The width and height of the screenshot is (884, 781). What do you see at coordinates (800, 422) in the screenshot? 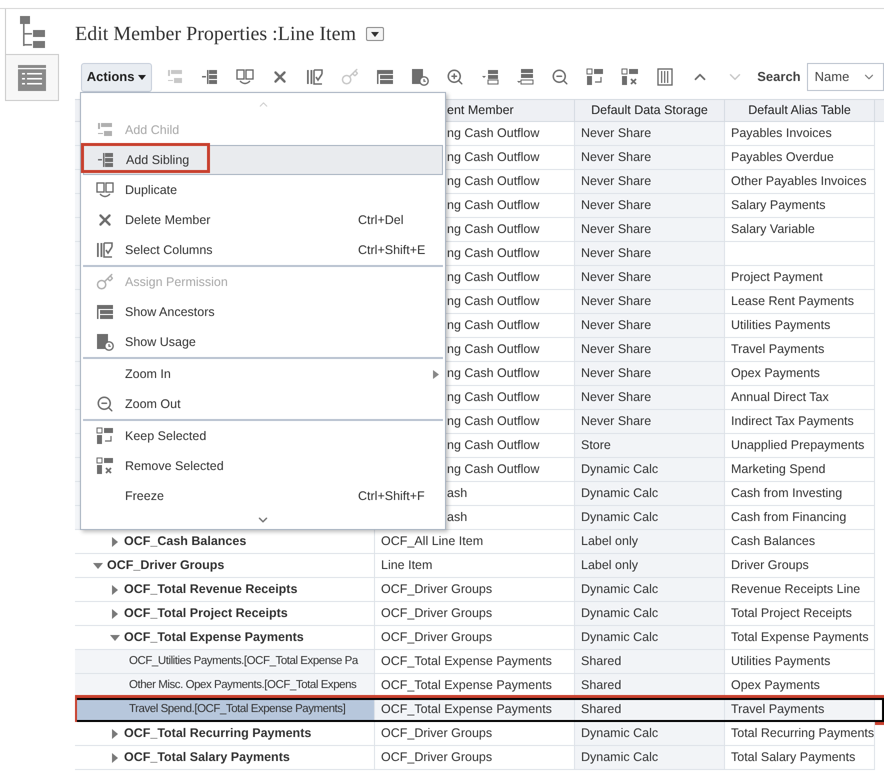
I see `table-cell: Indirect Tax Payments` at bounding box center [800, 422].